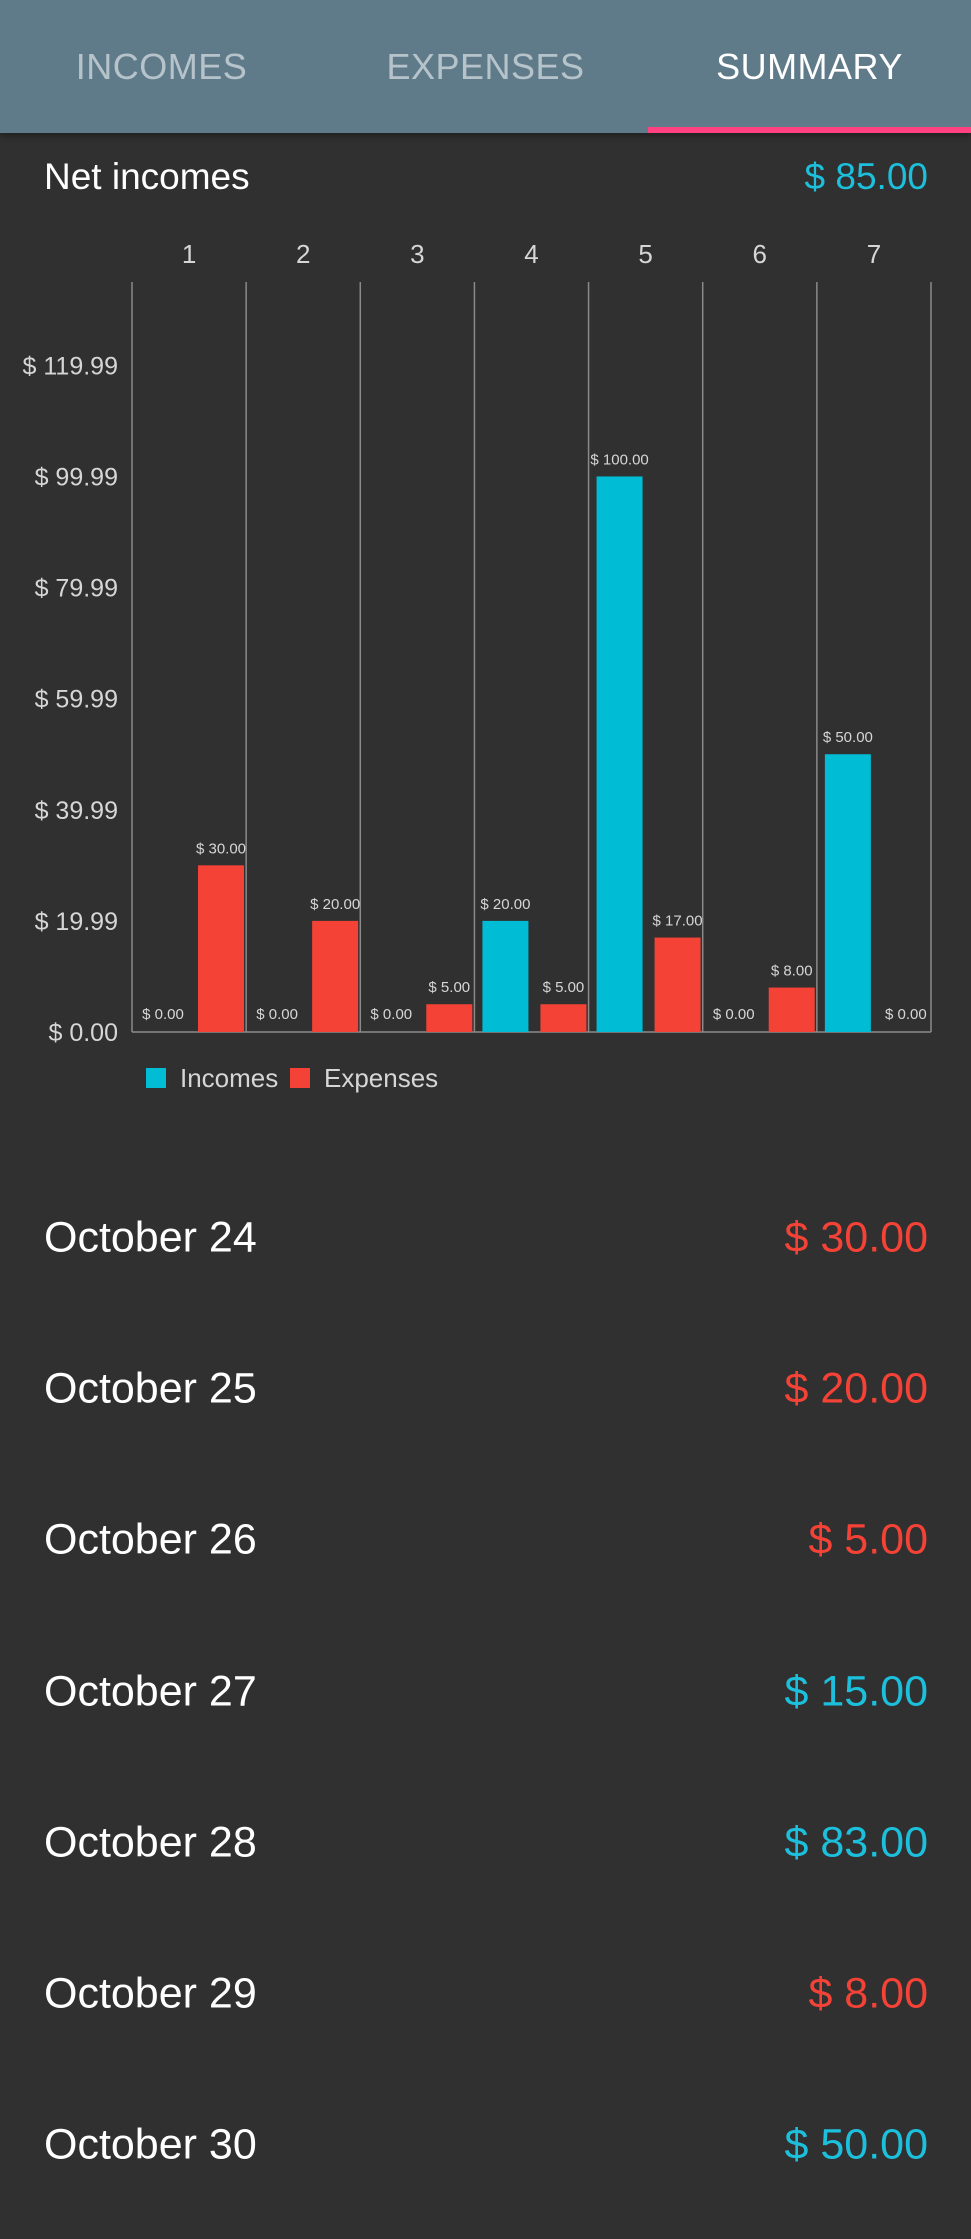  Describe the element at coordinates (792, 971) in the screenshot. I see `expense-data-label: $ 8.00` at that location.